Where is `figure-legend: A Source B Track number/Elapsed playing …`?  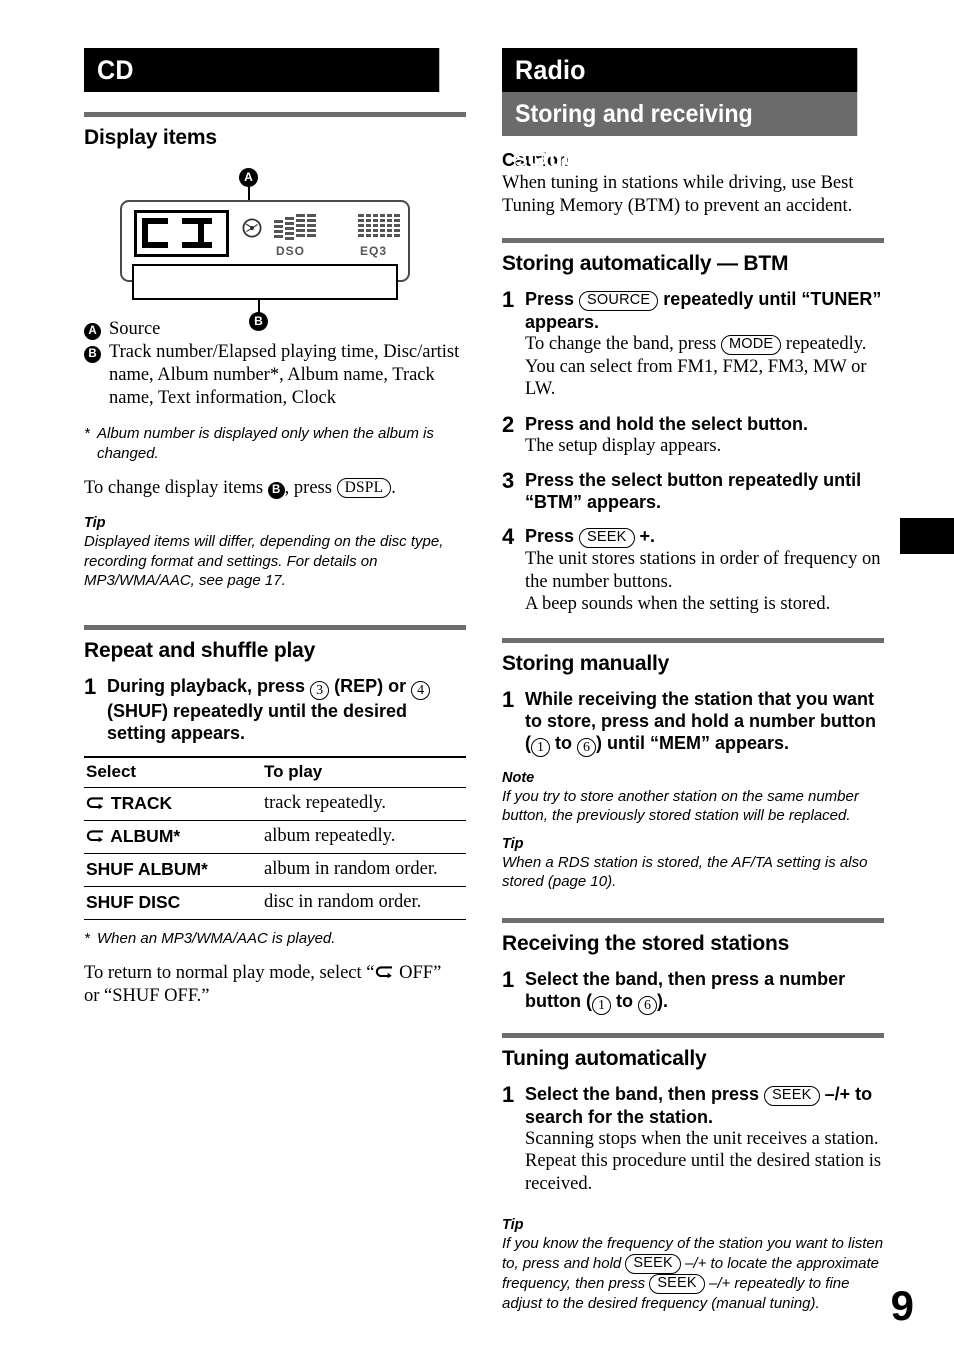
figure-legend: A Source B Track number/Elapsed playing … is located at coordinates (275, 364).